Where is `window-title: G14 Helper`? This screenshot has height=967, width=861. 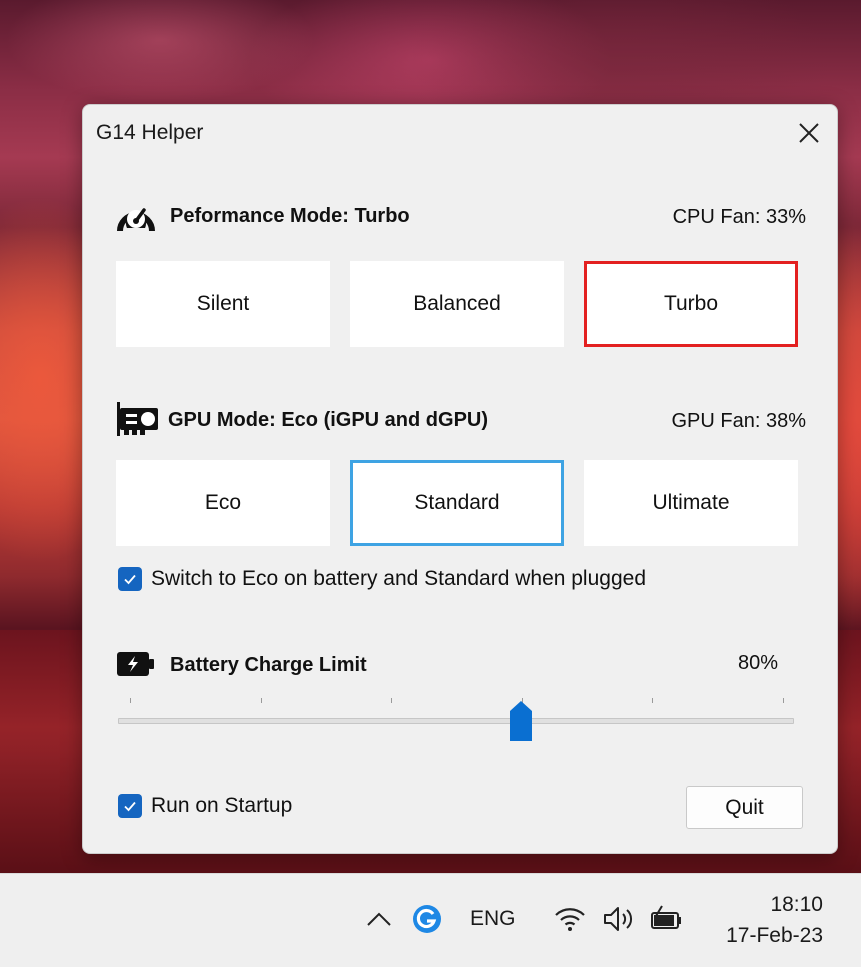
window-title: G14 Helper is located at coordinates (150, 132).